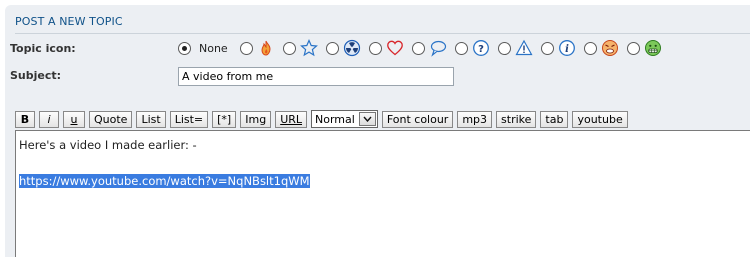 This screenshot has width=750, height=257. I want to click on list-item-button: [*], so click(224, 119).